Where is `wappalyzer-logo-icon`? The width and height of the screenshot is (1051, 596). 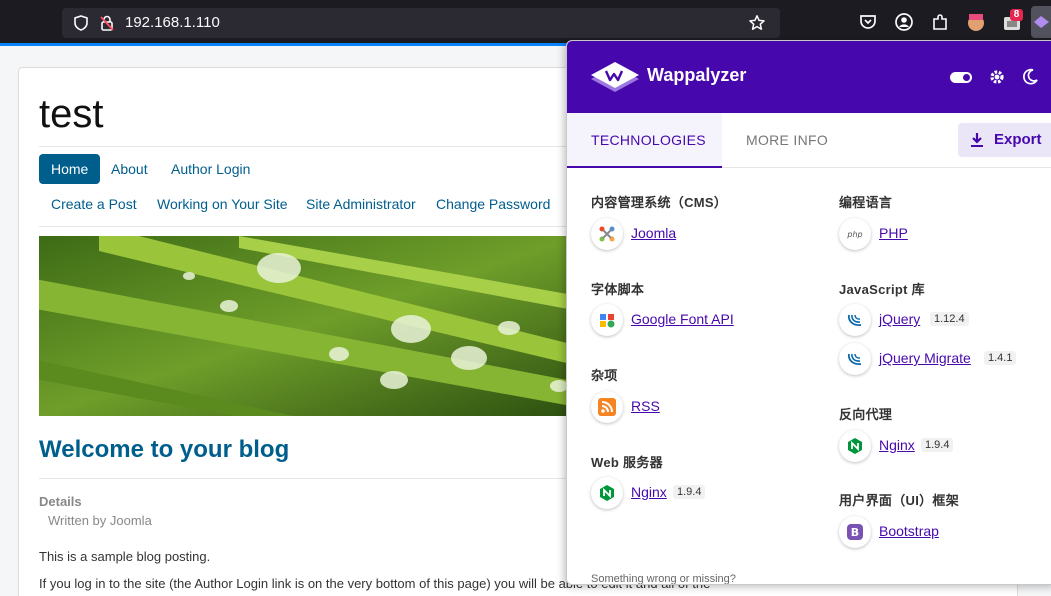 wappalyzer-logo-icon is located at coordinates (615, 77).